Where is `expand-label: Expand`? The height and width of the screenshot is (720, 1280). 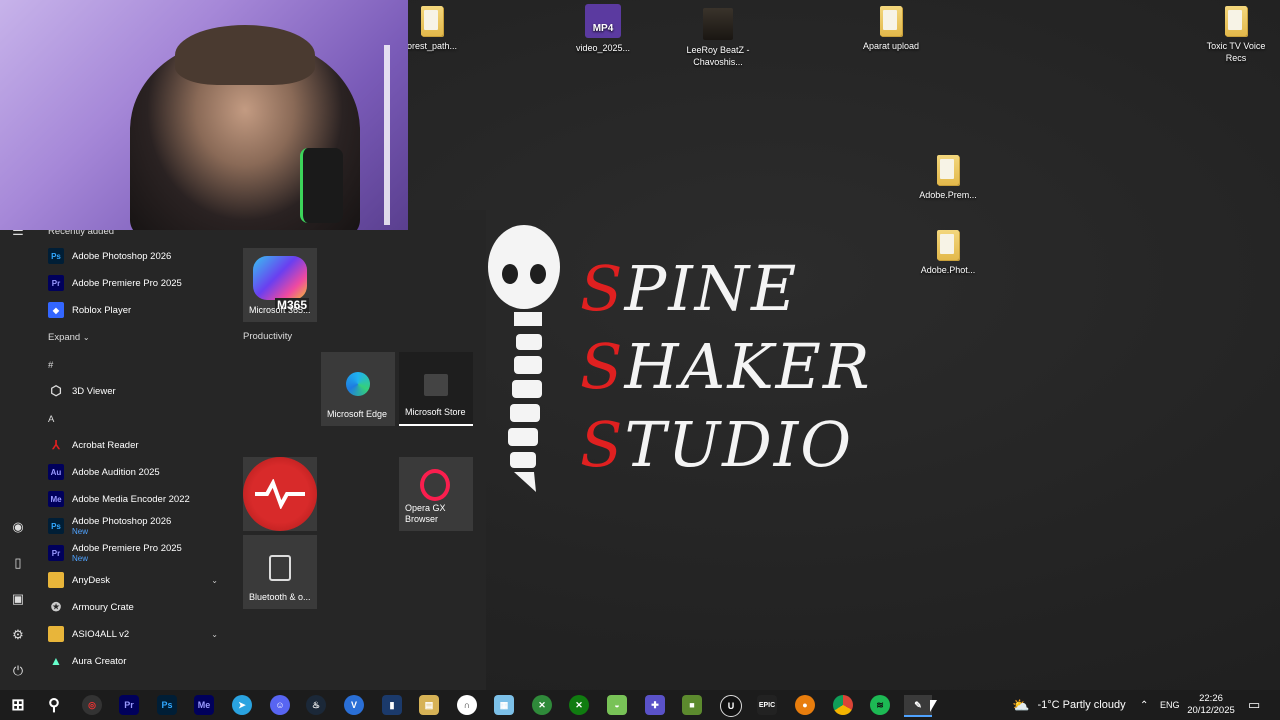 expand-label: Expand is located at coordinates (64, 337).